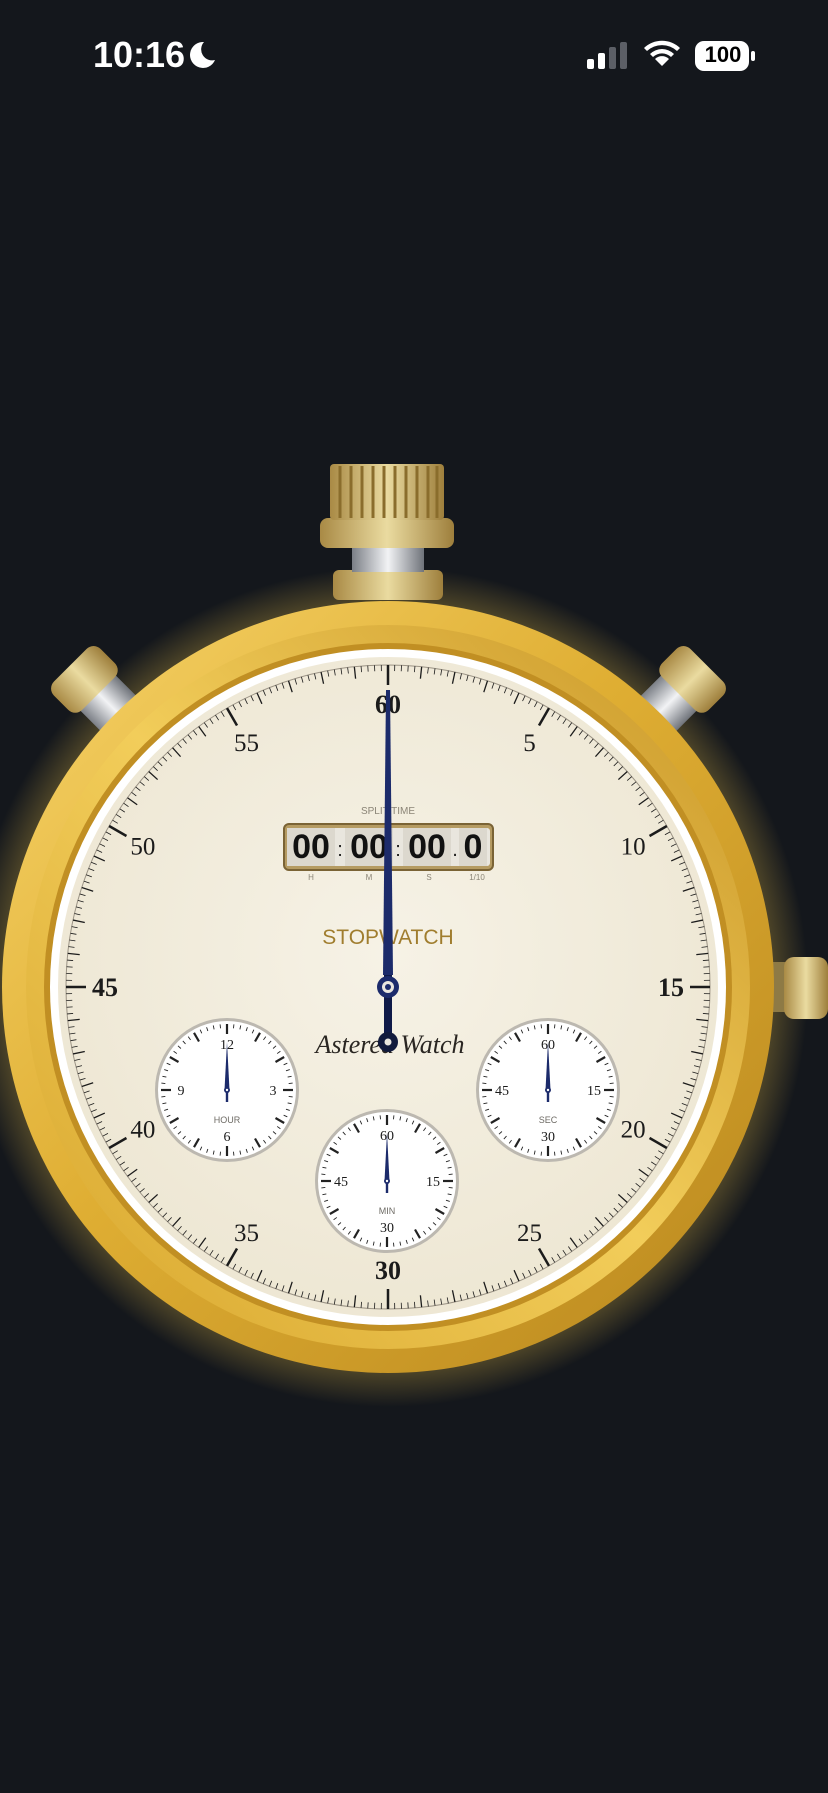  What do you see at coordinates (387, 532) in the screenshot?
I see `crown-button` at bounding box center [387, 532].